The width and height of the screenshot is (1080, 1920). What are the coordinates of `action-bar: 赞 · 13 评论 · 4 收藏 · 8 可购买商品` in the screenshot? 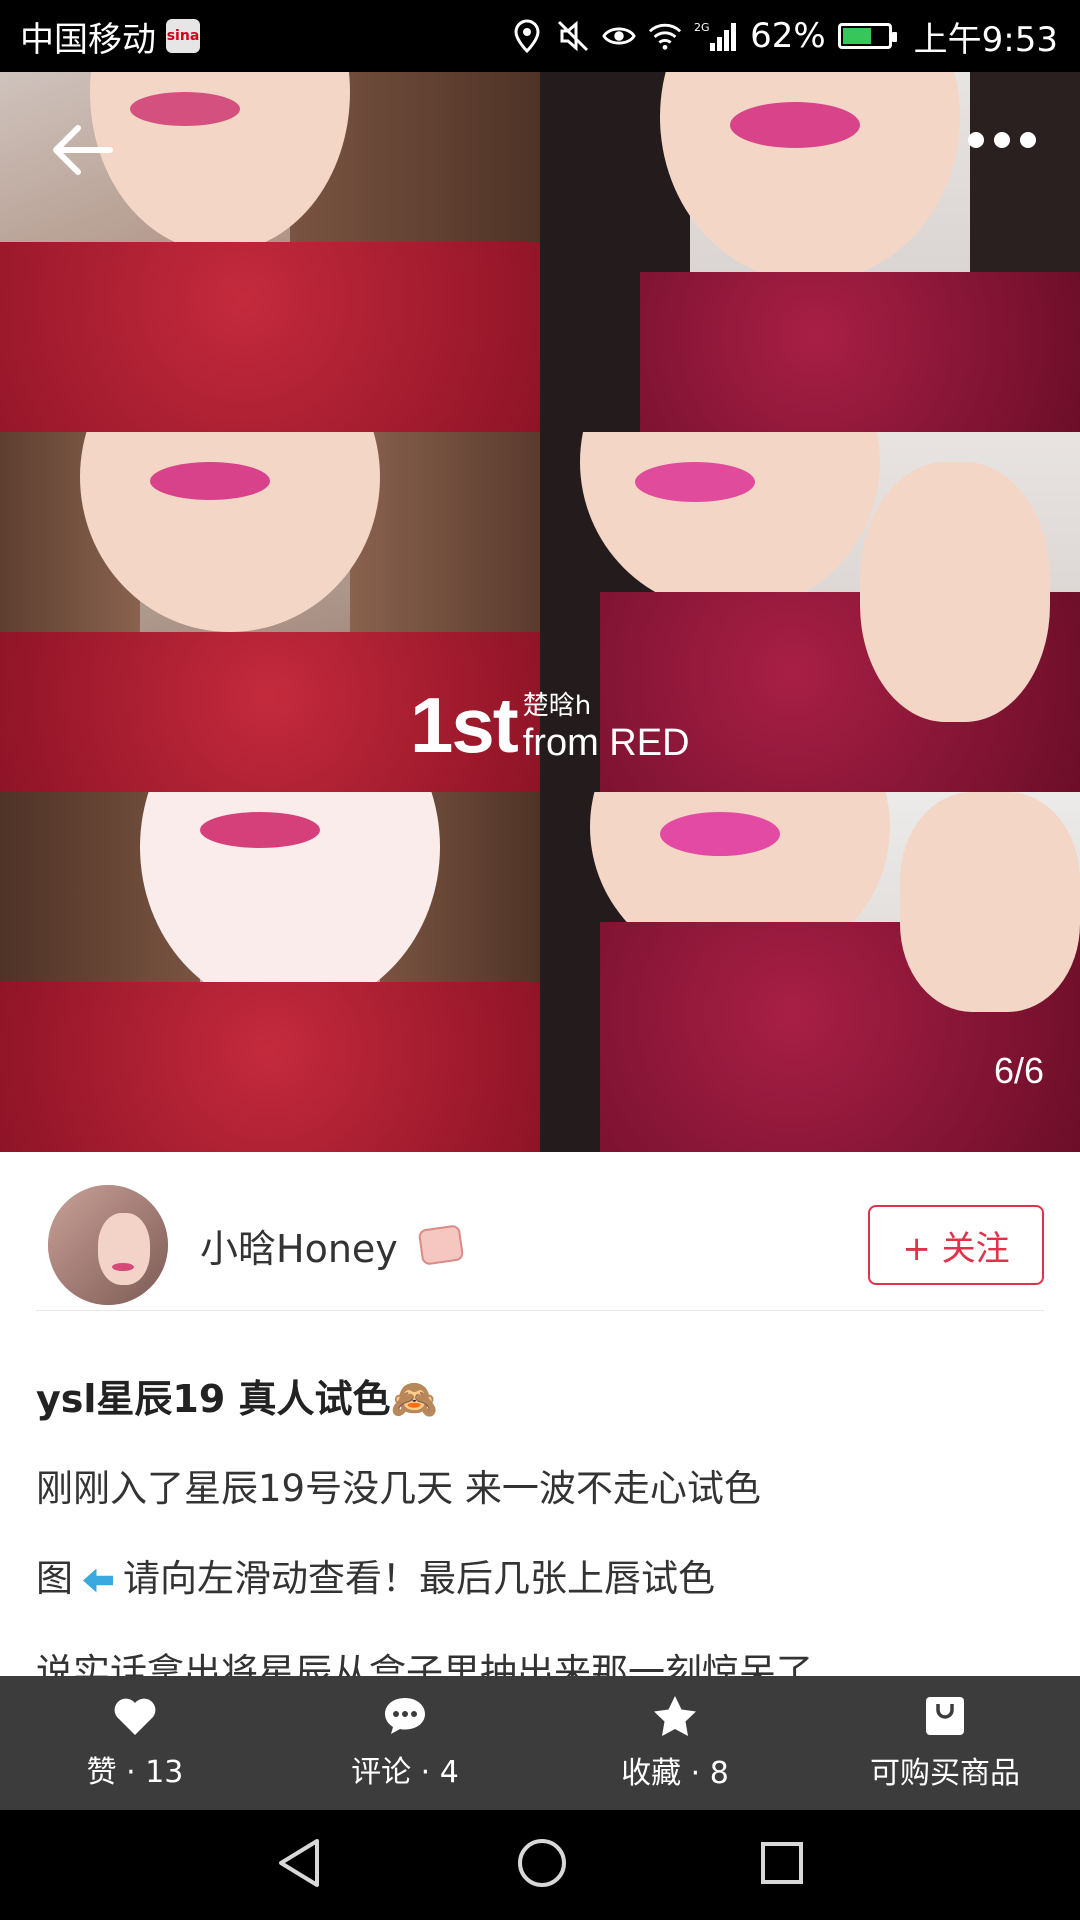 It's located at (540, 1743).